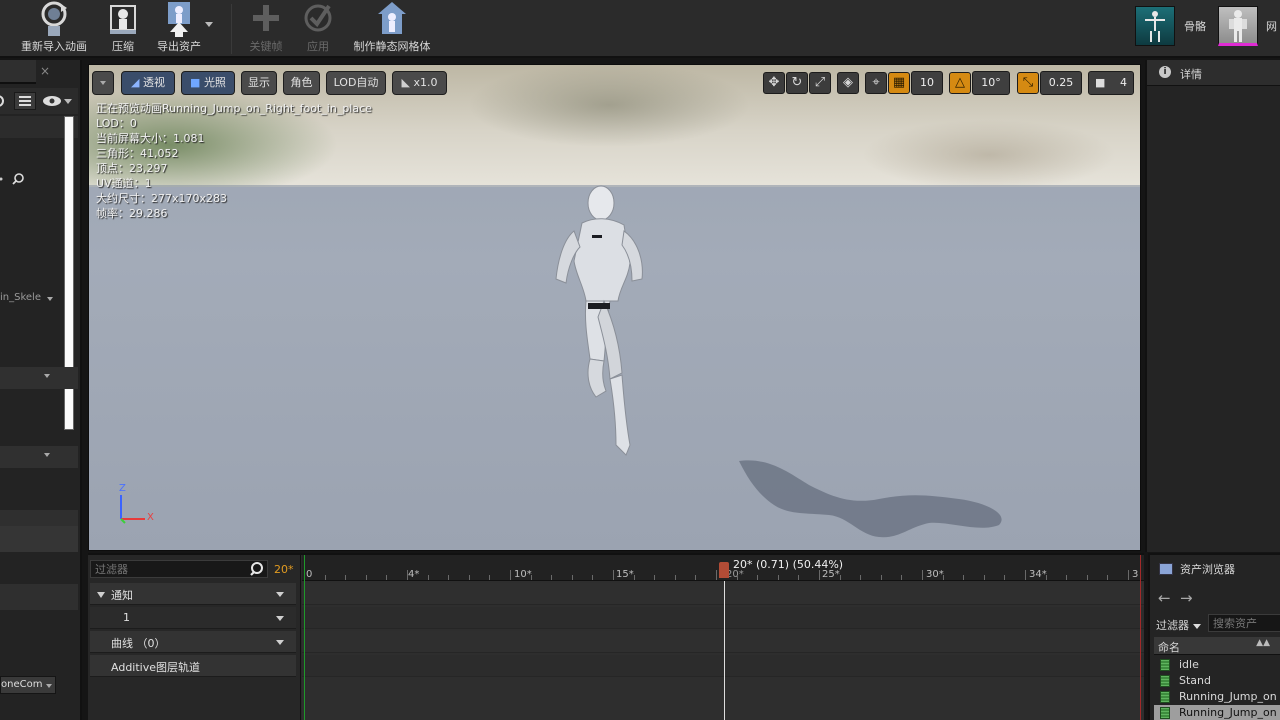 The image size is (1280, 720). I want to click on skeleton-thumbnail, so click(1155, 26).